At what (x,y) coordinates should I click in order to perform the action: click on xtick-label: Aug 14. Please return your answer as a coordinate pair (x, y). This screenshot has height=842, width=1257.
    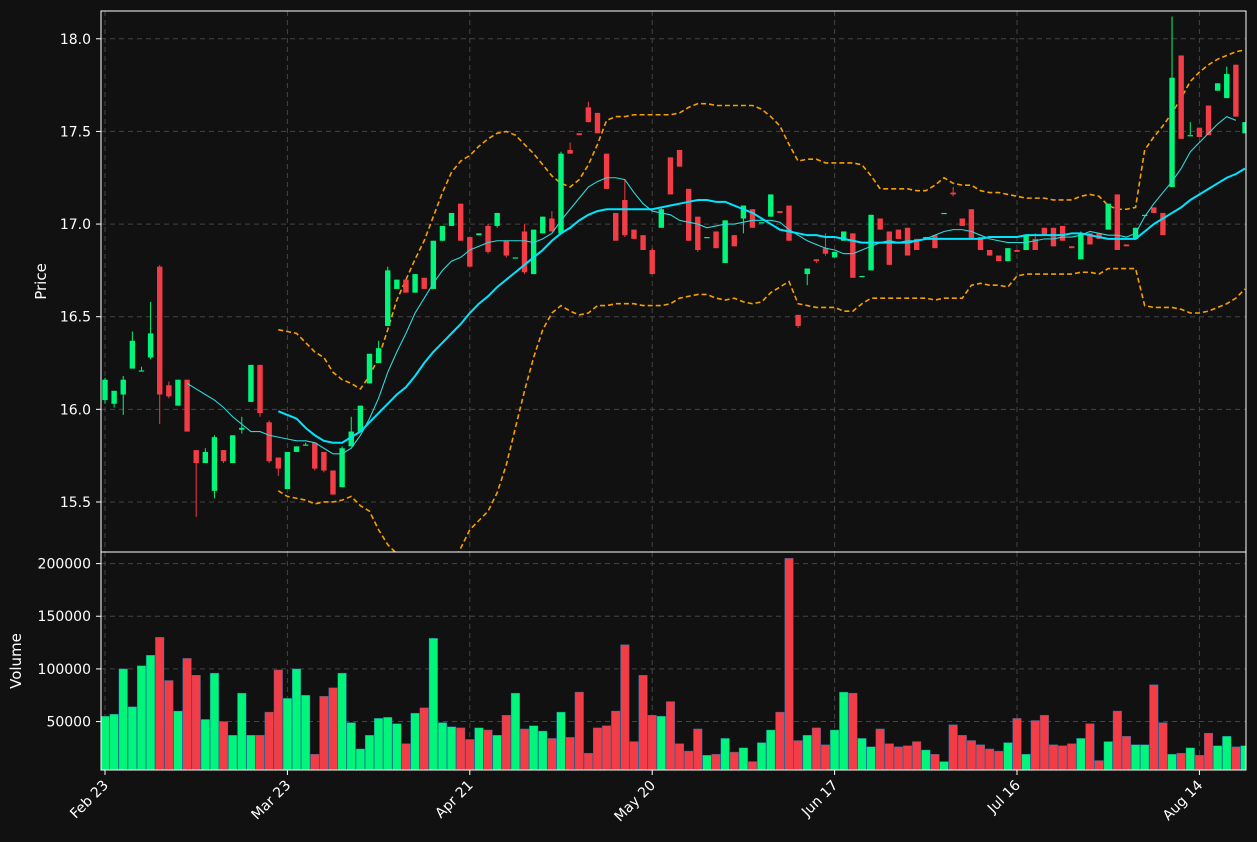
    Looking at the image, I should click on (1183, 800).